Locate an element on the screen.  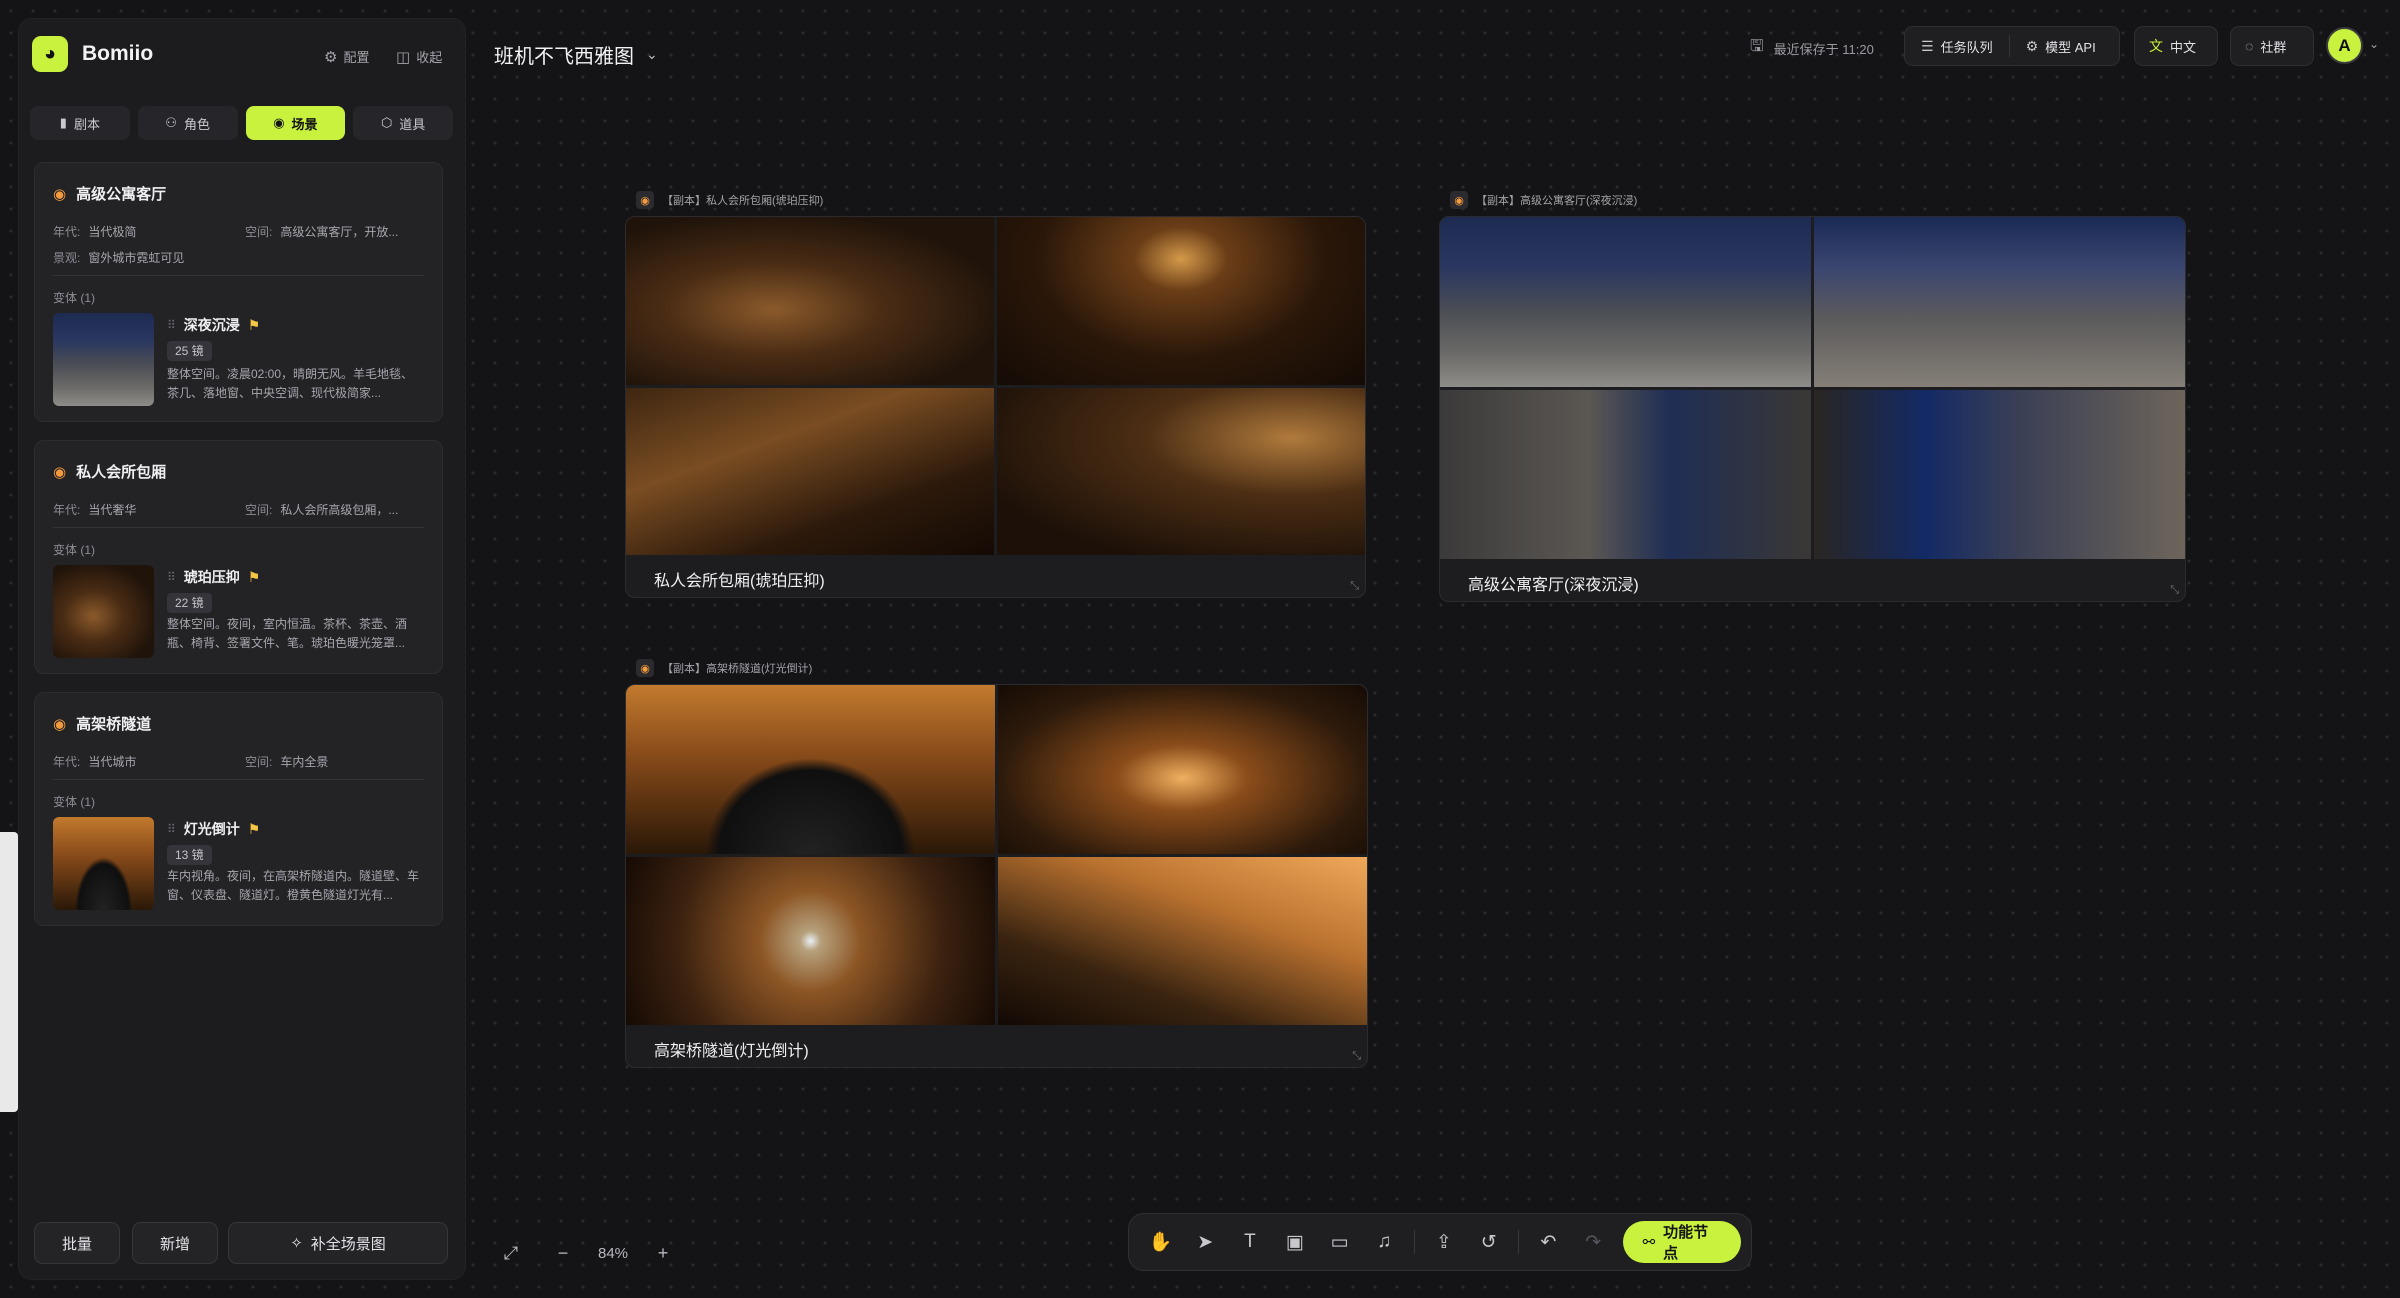
project-title-dropdown: 班机不飞西雅图 ⌄ is located at coordinates (576, 54).